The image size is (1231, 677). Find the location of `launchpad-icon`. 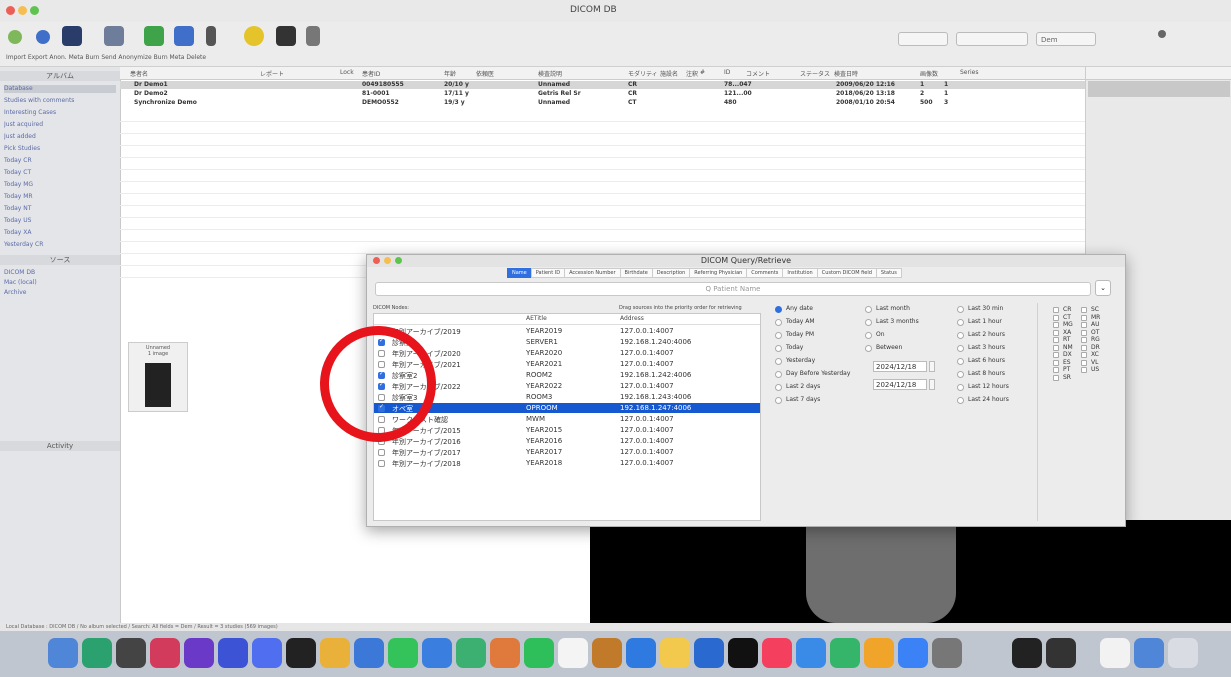

launchpad-icon is located at coordinates (131, 653).